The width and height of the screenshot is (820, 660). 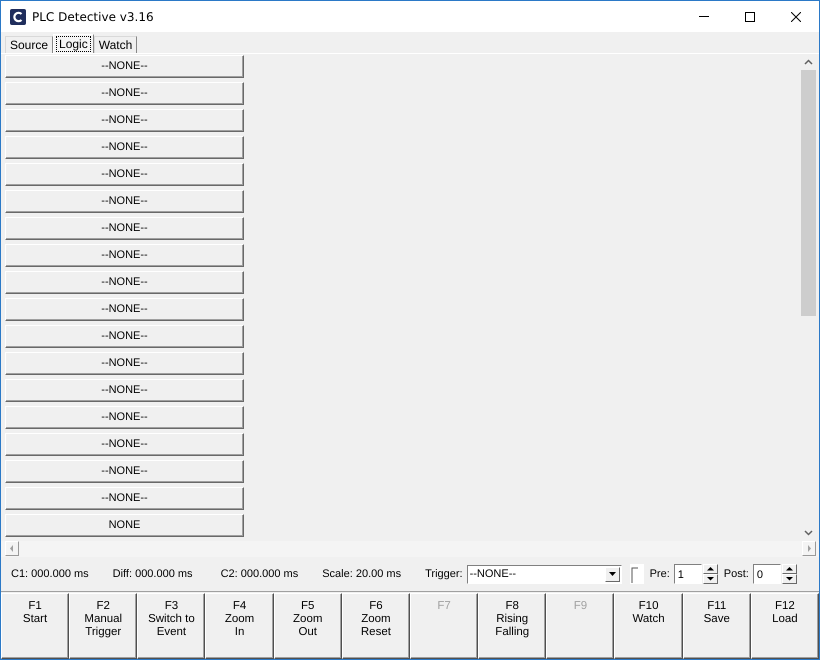 I want to click on right-arrow-icon, so click(x=809, y=549).